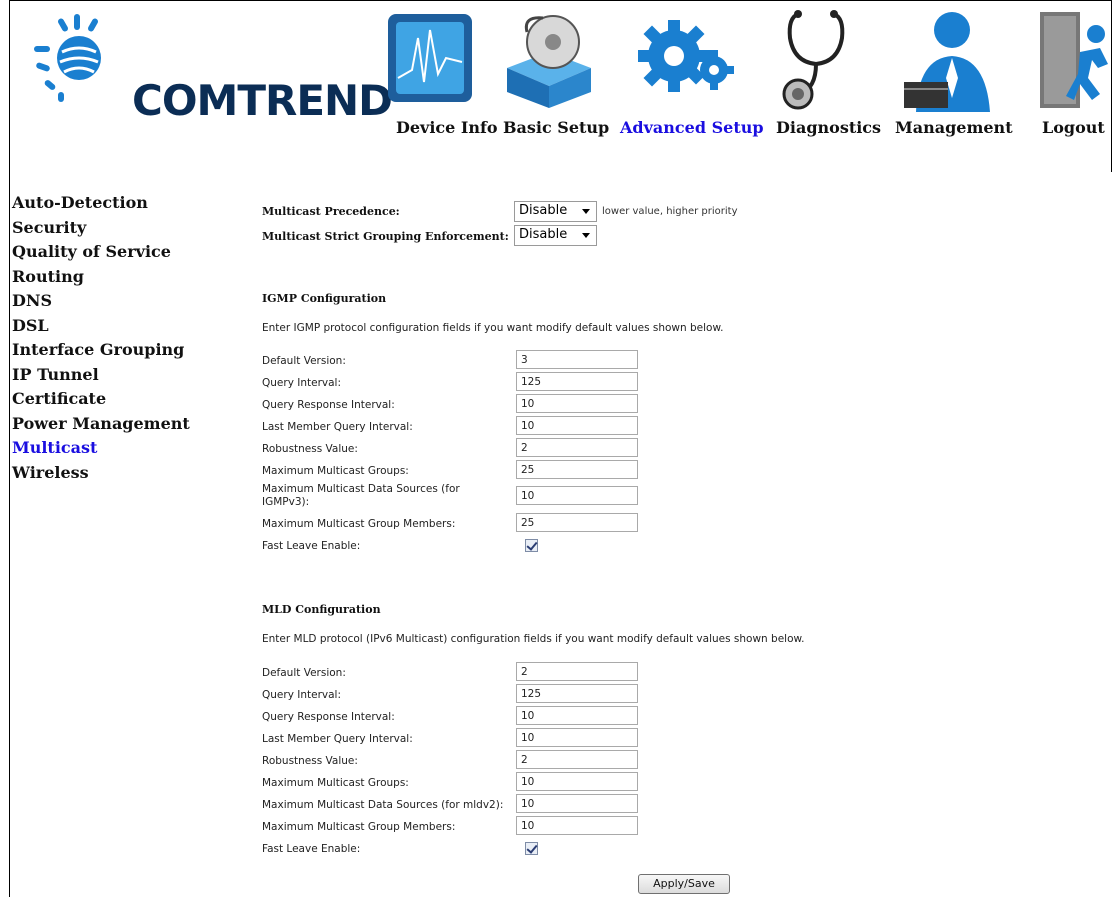  What do you see at coordinates (577, 469) in the screenshot?
I see `igmp-max-groups-input` at bounding box center [577, 469].